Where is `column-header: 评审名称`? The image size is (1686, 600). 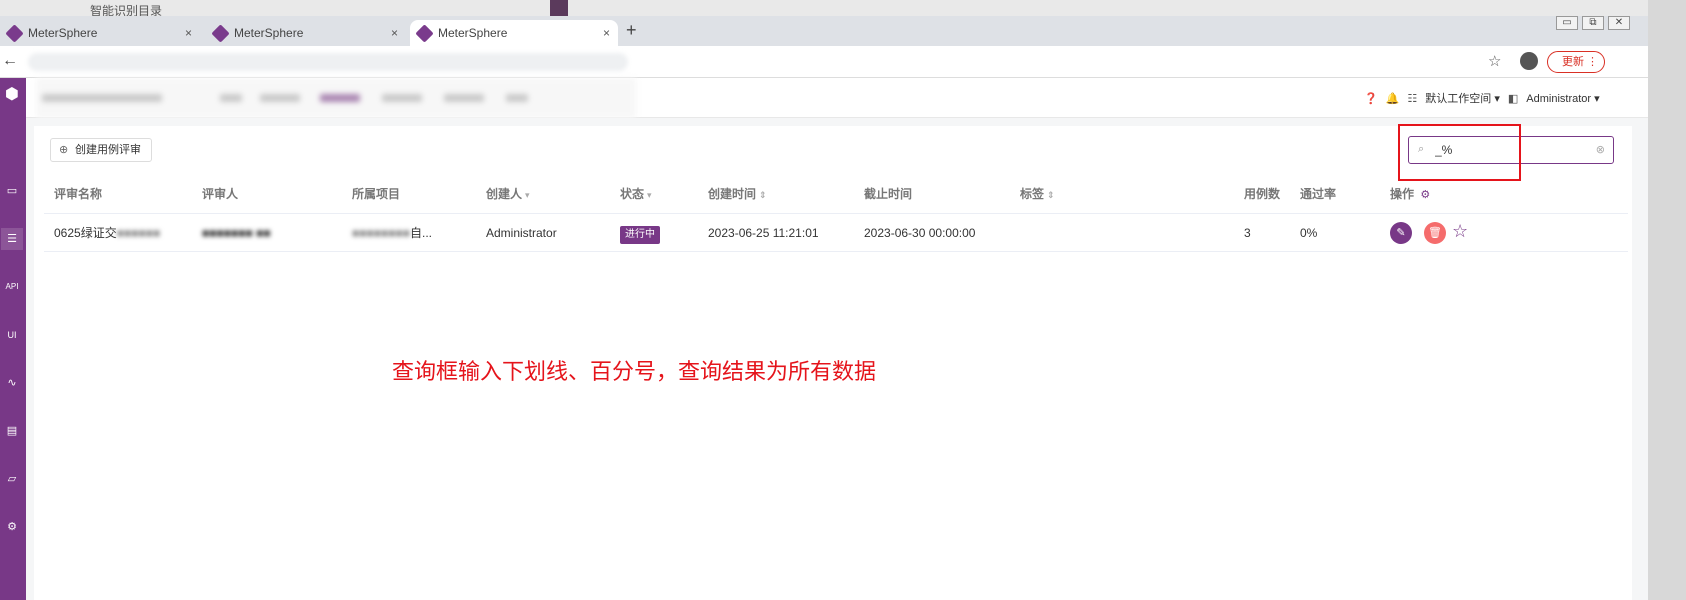
column-header: 评审名称 is located at coordinates (78, 194).